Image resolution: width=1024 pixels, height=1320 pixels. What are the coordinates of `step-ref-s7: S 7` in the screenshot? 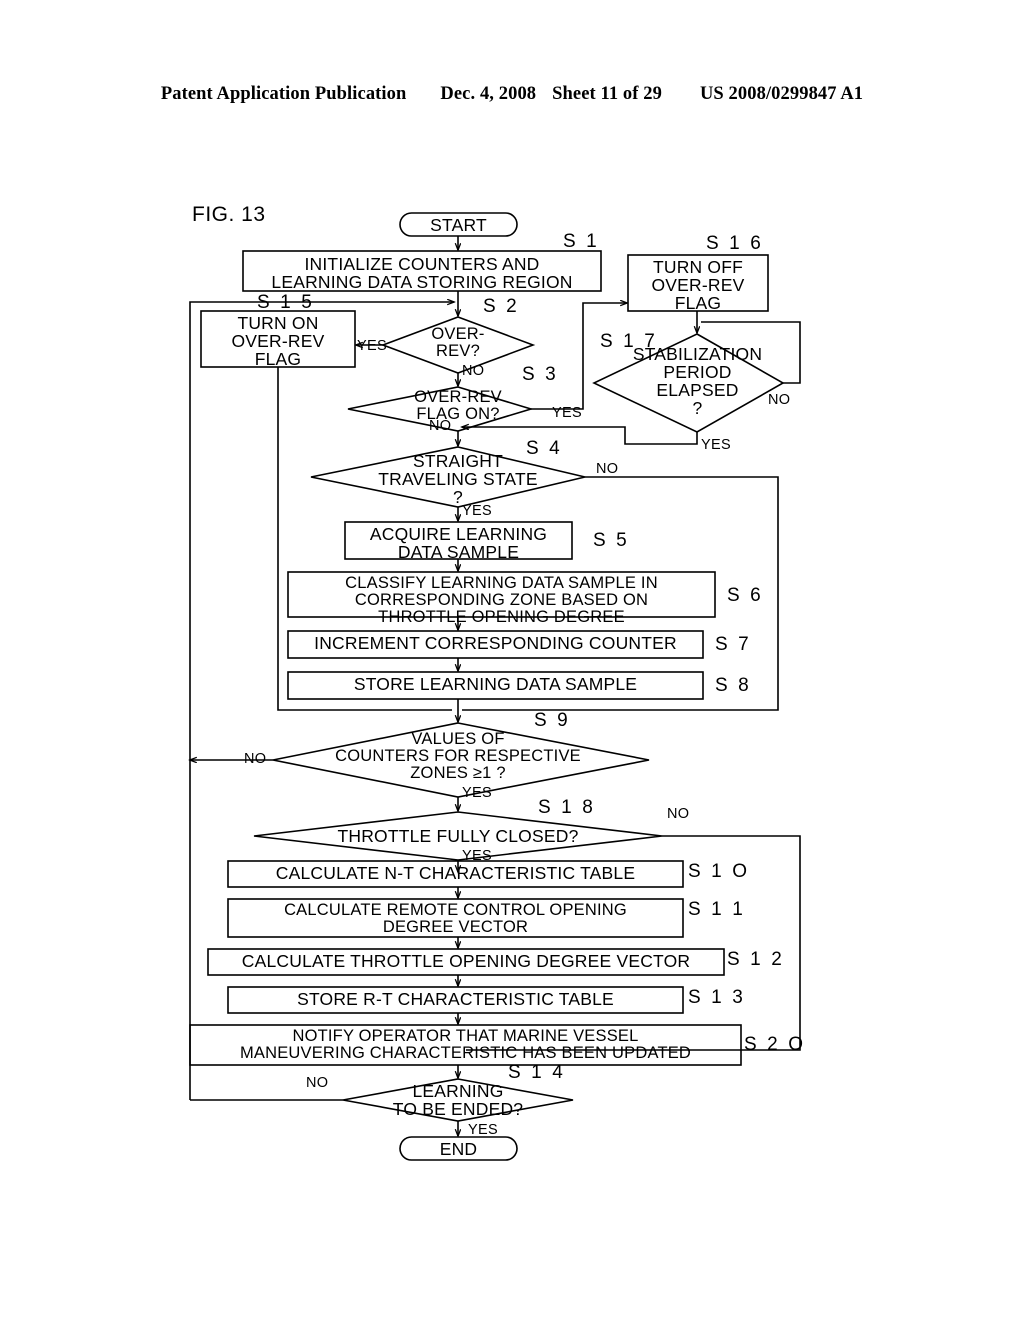 It's located at (733, 644).